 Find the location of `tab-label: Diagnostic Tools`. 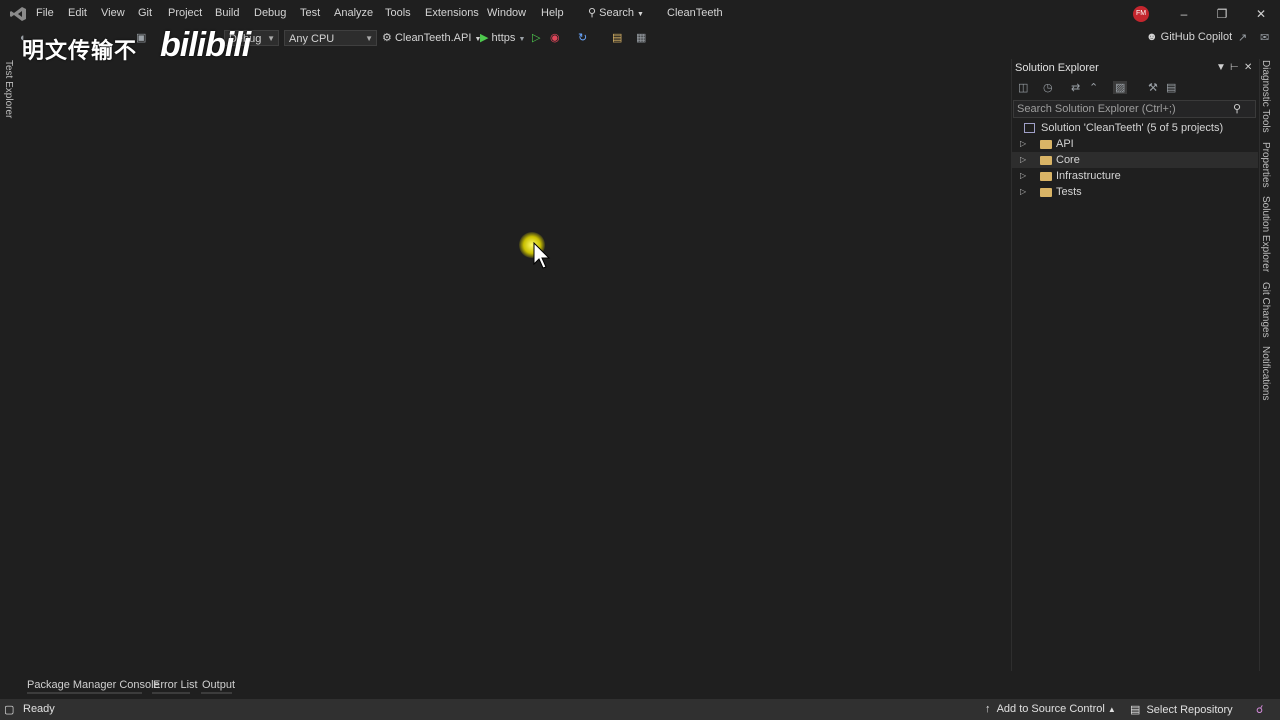

tab-label: Diagnostic Tools is located at coordinates (1265, 96).